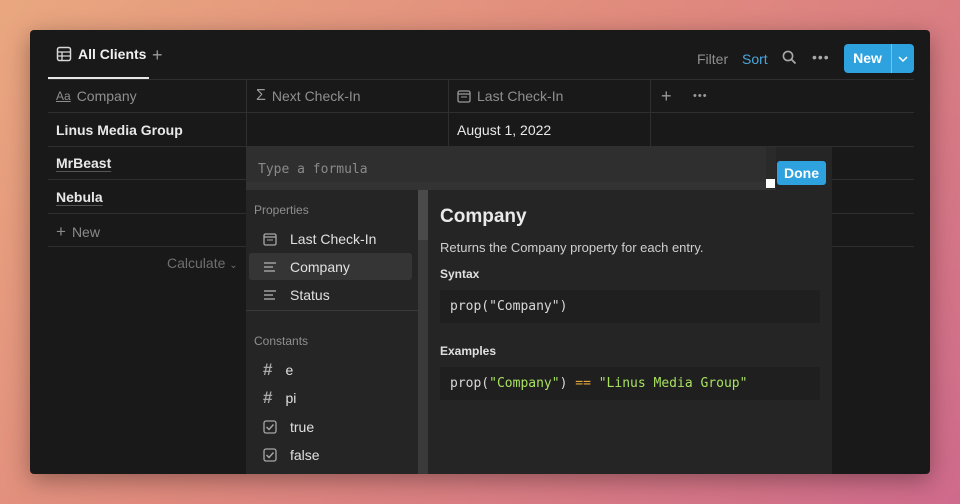  What do you see at coordinates (302, 426) in the screenshot?
I see `item-label: true` at bounding box center [302, 426].